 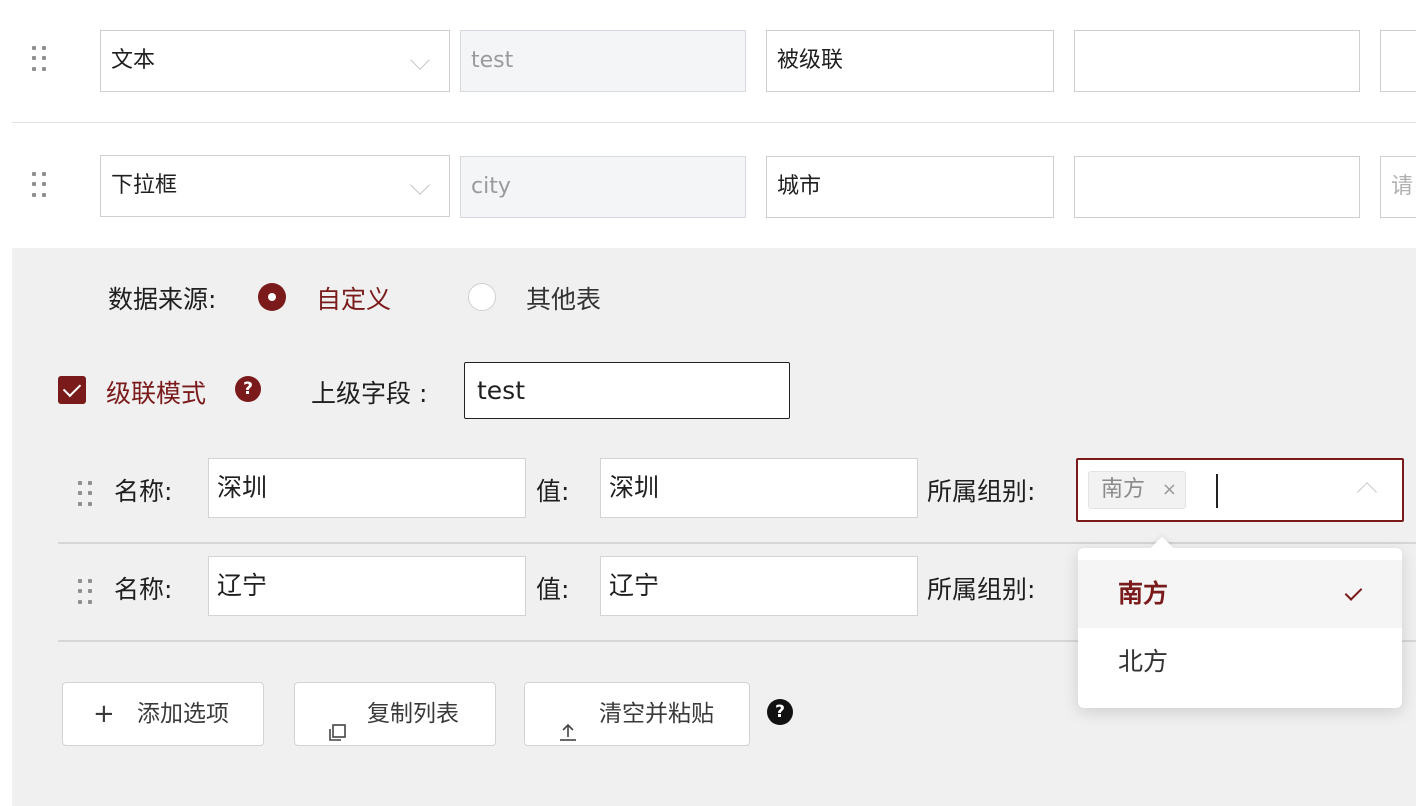 I want to click on field-label-input: 被级联, so click(x=910, y=61).